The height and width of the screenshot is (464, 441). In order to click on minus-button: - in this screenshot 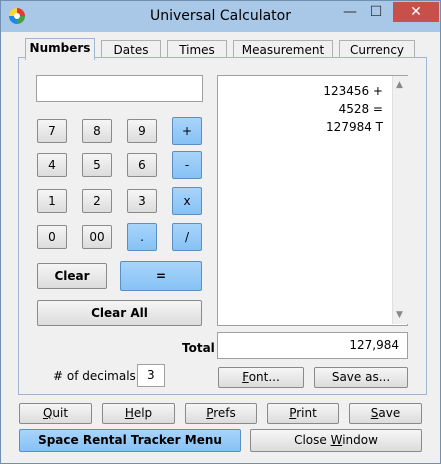, I will do `click(187, 165)`.